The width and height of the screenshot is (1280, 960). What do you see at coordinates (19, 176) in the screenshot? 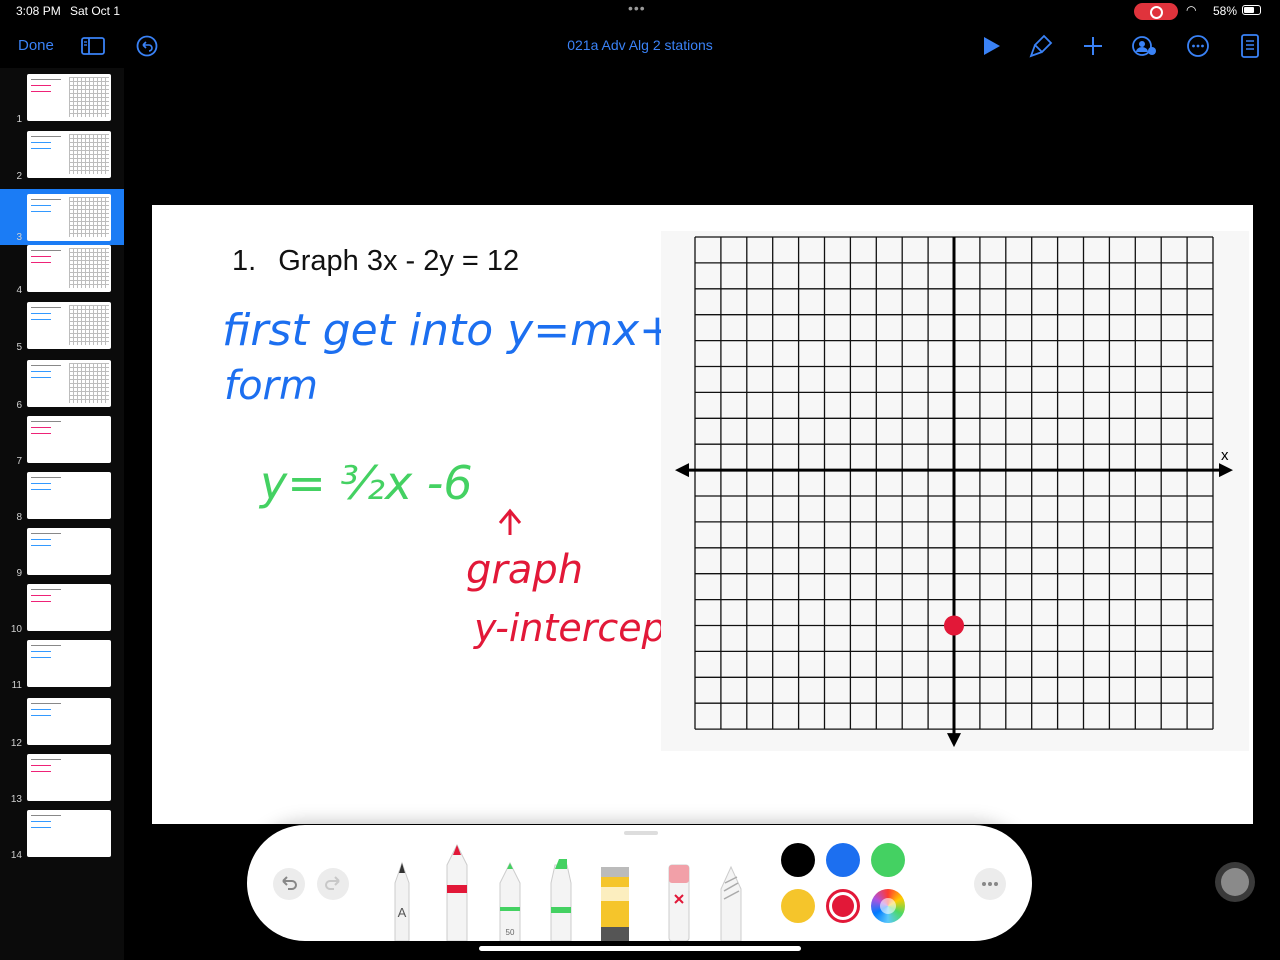
I see `slide-number: 2` at bounding box center [19, 176].